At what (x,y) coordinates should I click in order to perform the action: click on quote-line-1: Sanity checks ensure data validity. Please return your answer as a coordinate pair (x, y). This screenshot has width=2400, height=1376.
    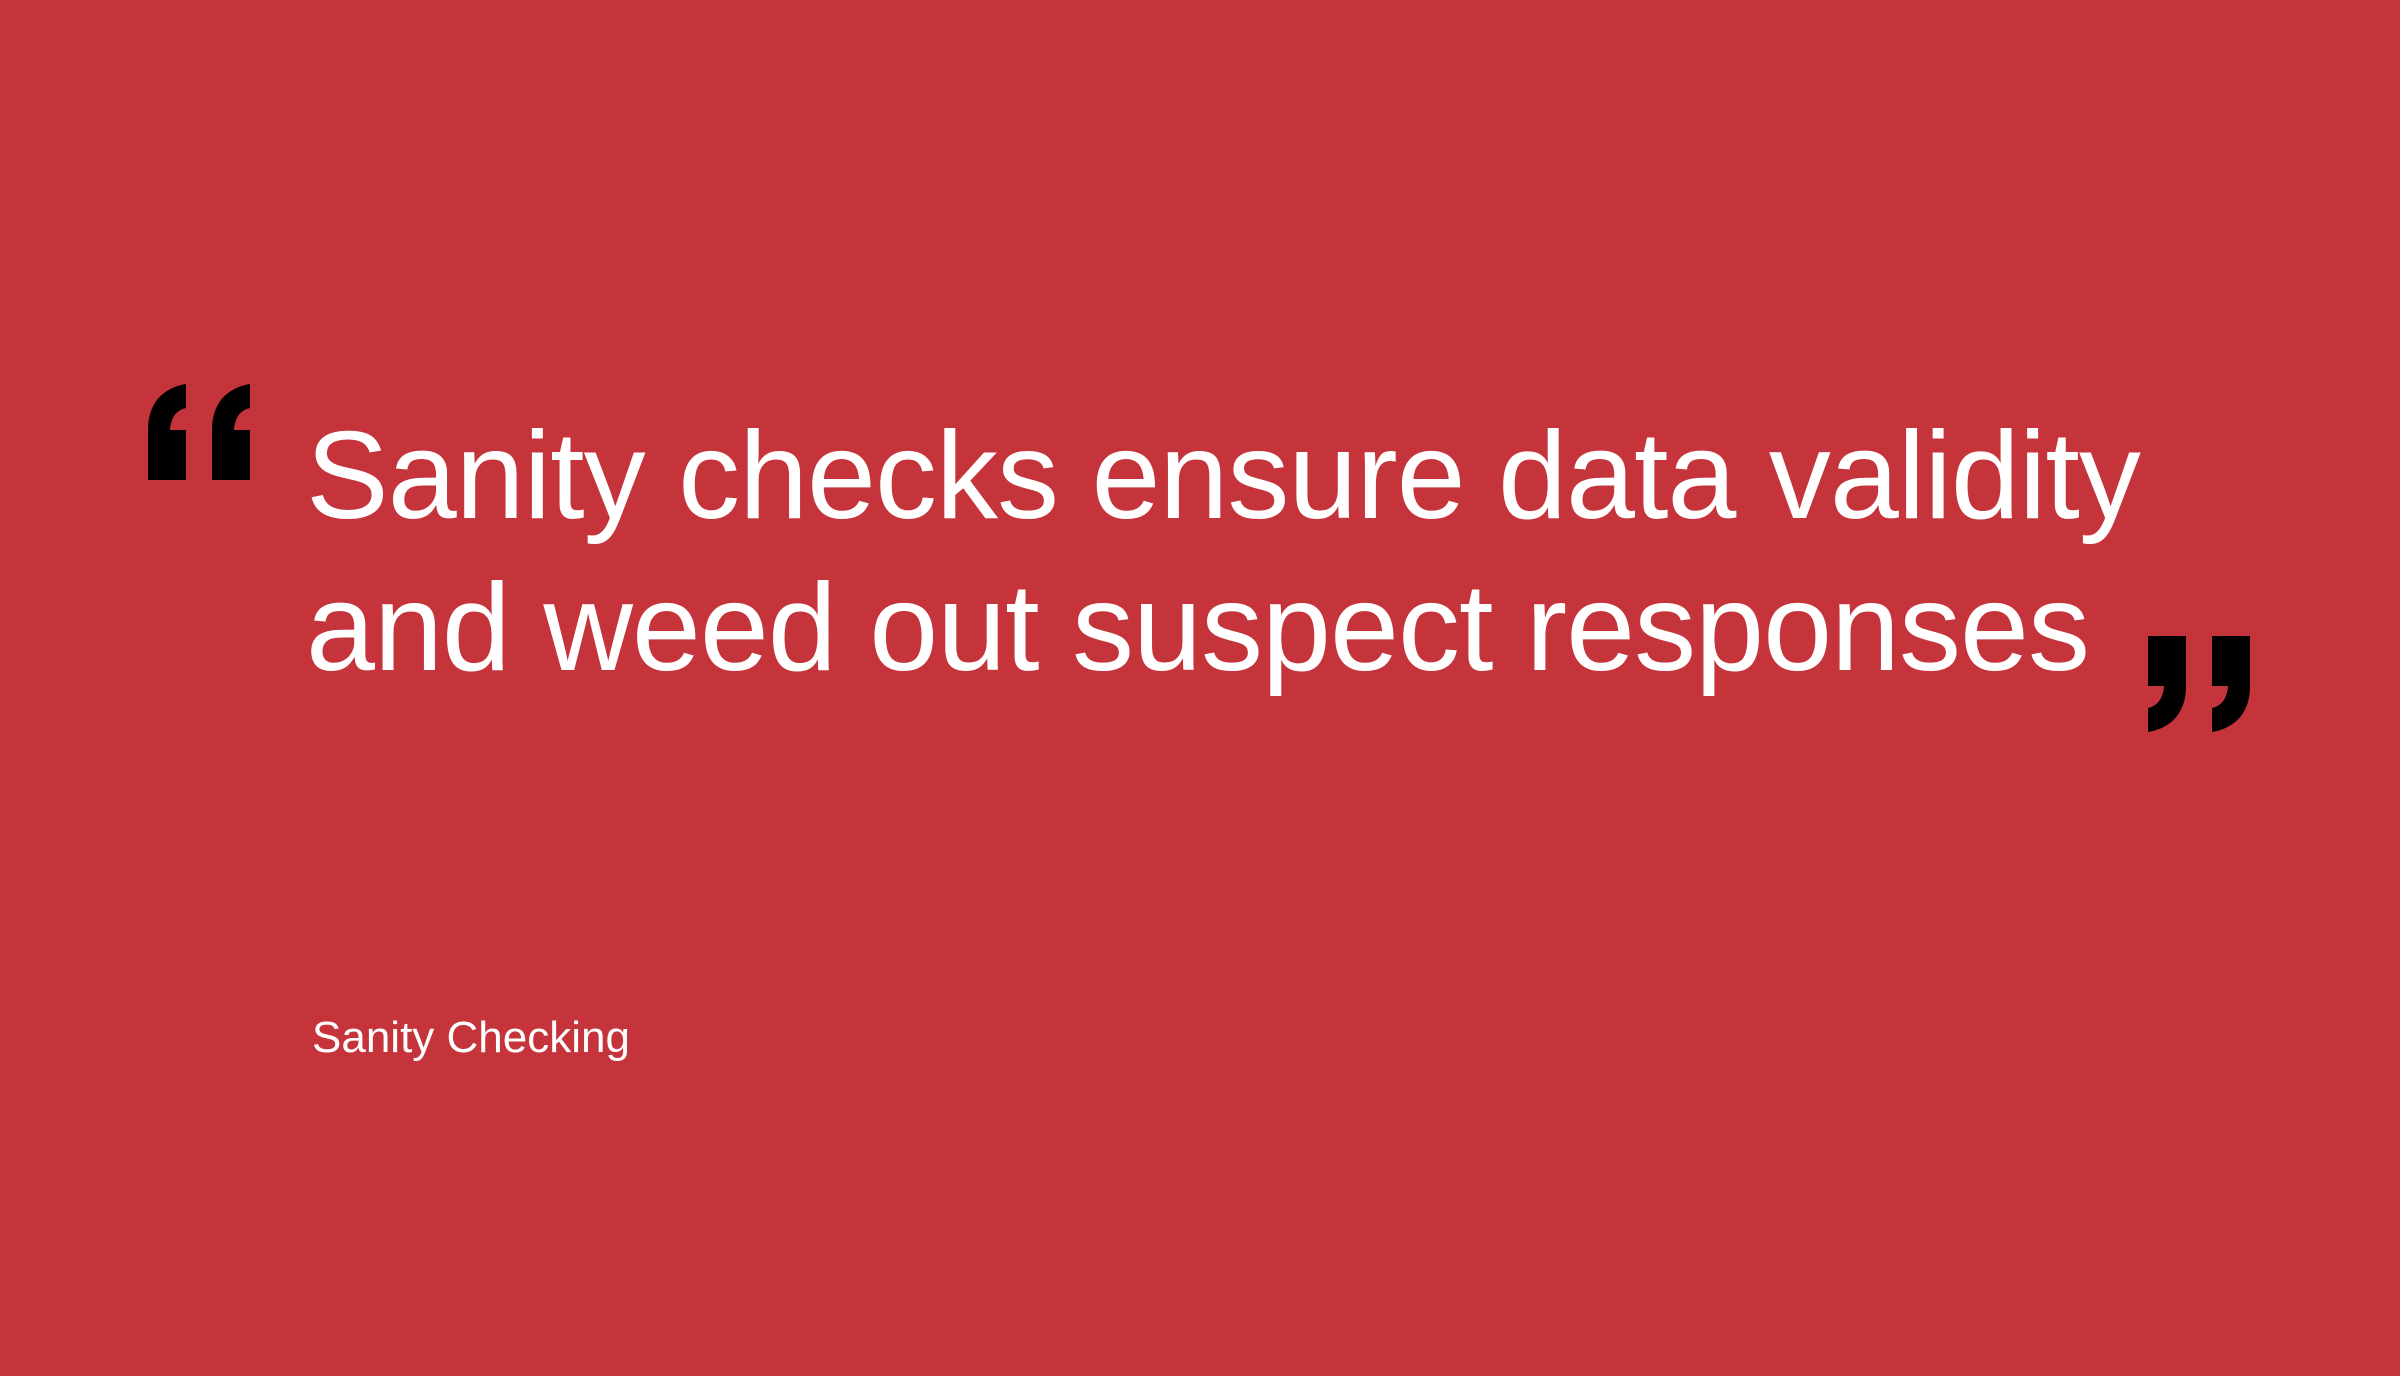
    Looking at the image, I should click on (1223, 476).